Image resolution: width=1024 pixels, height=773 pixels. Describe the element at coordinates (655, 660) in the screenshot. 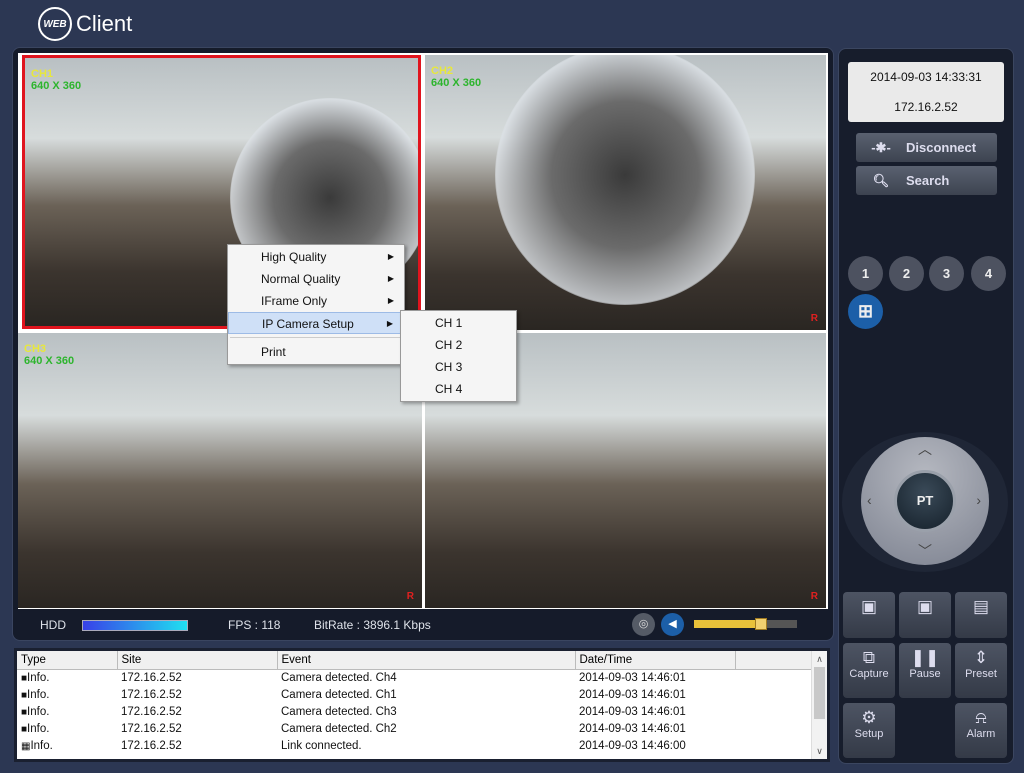

I see `column-datetime: Date/Time` at that location.